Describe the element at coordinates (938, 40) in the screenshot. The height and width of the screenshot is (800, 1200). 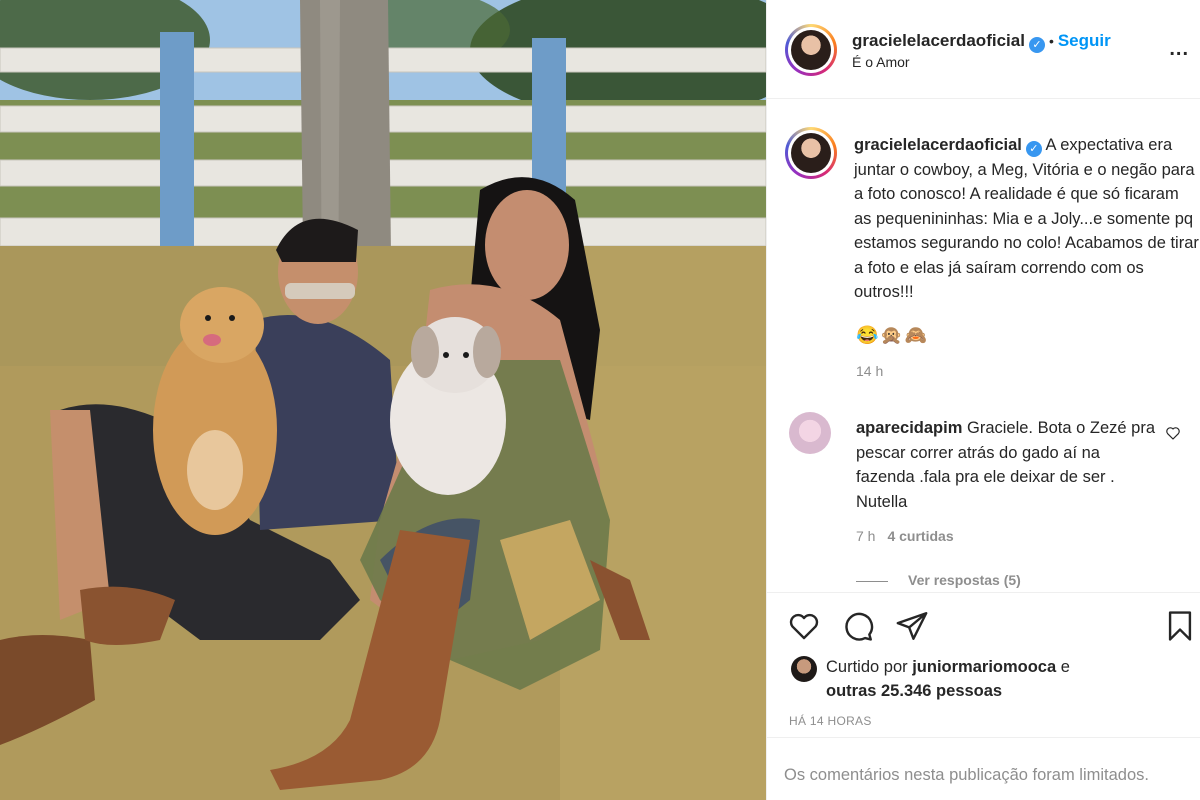
I see `author-username: gracielelacerdaoficial` at that location.